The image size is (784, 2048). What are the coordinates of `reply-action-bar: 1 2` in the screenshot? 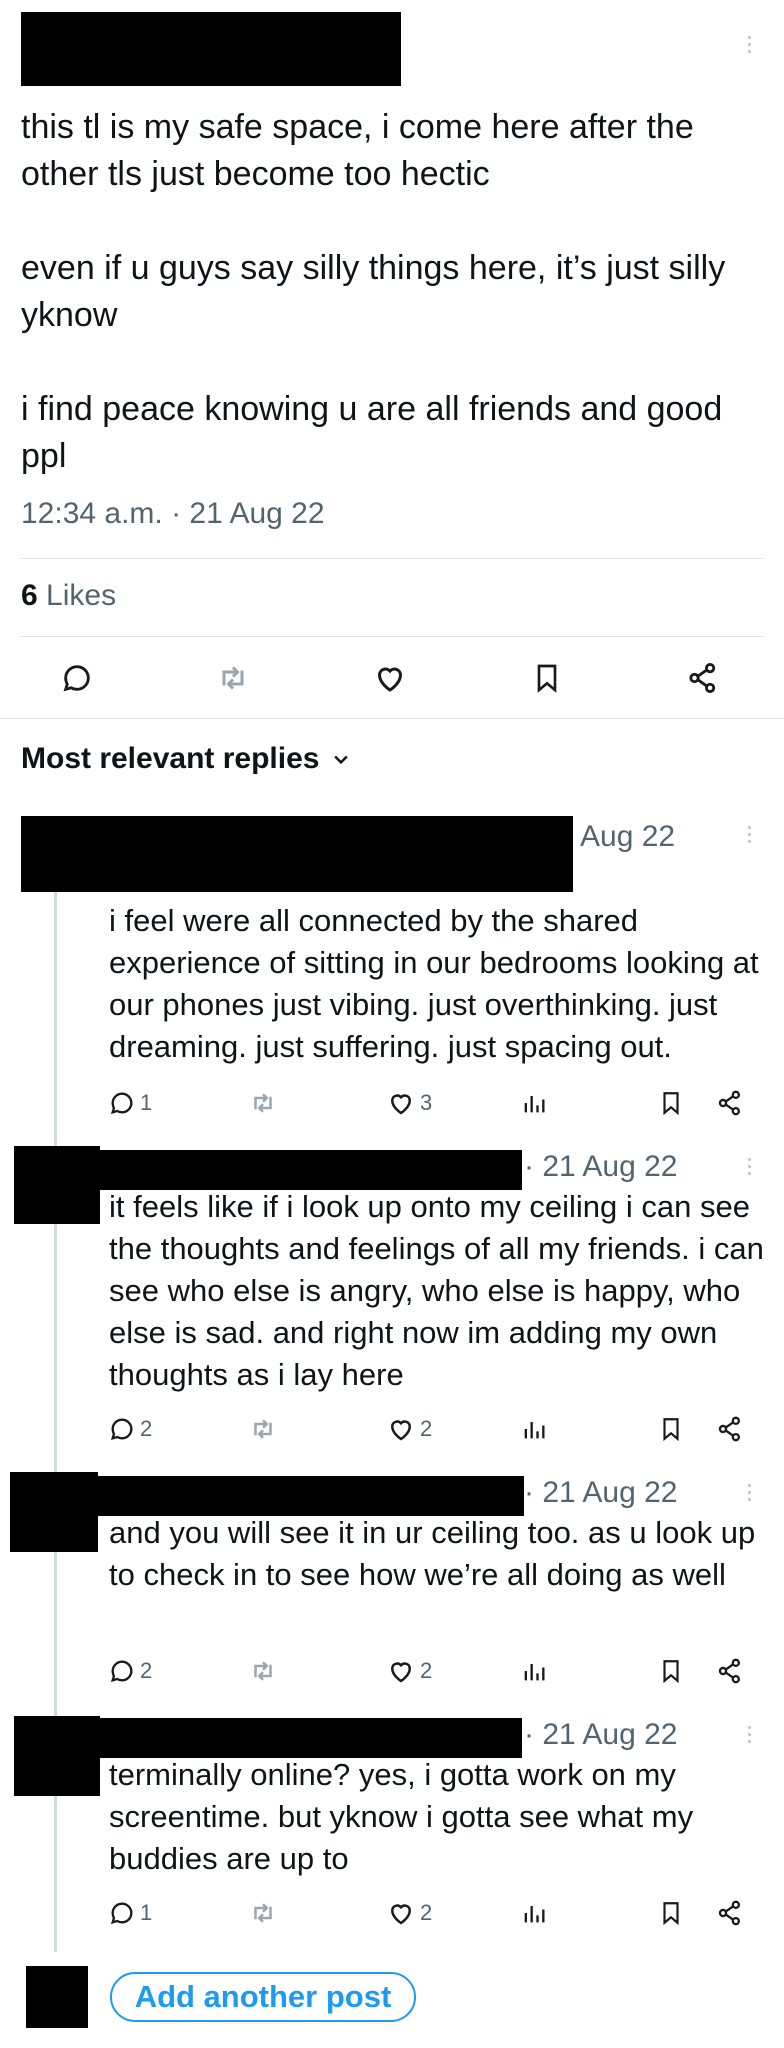 It's located at (433, 1913).